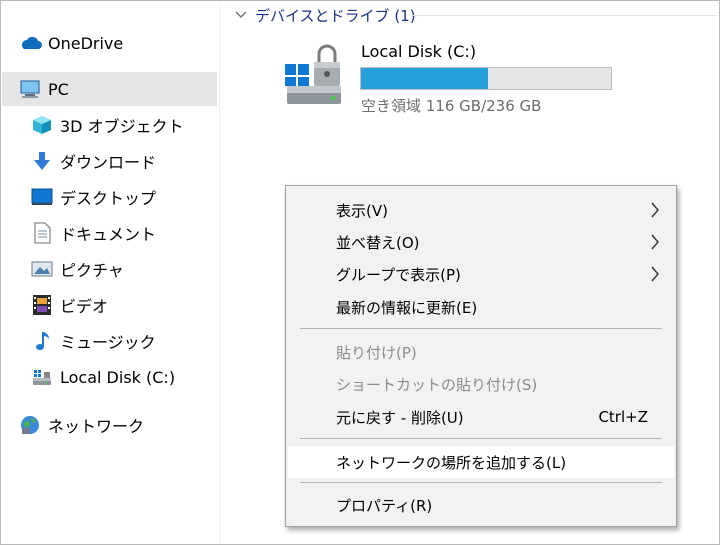 The image size is (720, 545). I want to click on sidebar-item-desktop: デスクトップ, so click(109, 197).